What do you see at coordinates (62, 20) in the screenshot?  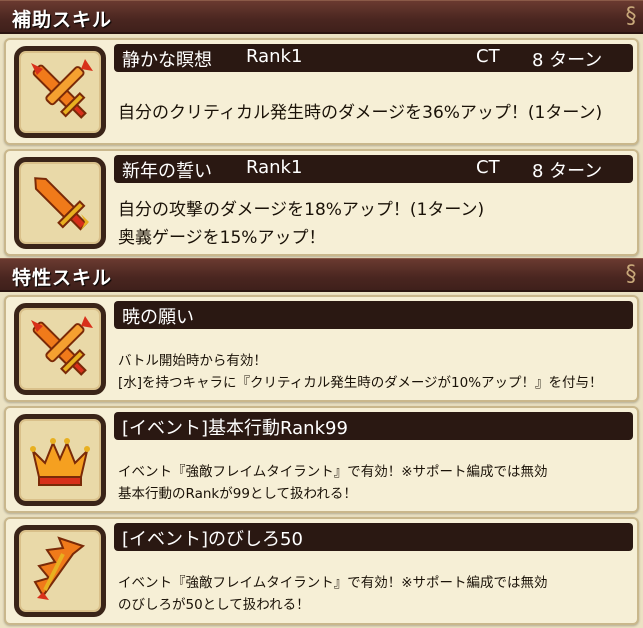 I see `section-title: 補助スキル` at bounding box center [62, 20].